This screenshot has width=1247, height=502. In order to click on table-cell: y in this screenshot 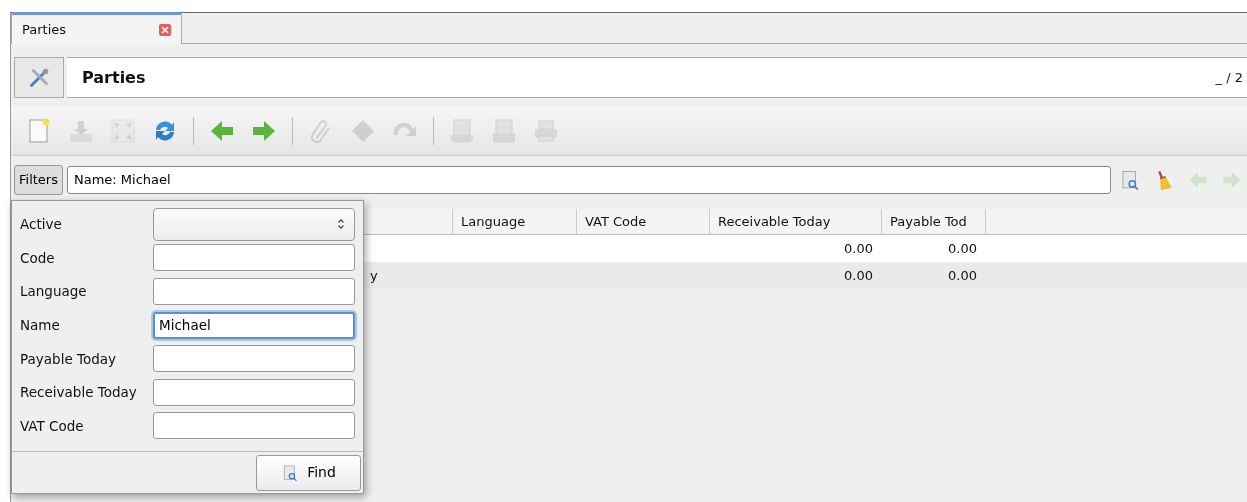, I will do `click(374, 275)`.